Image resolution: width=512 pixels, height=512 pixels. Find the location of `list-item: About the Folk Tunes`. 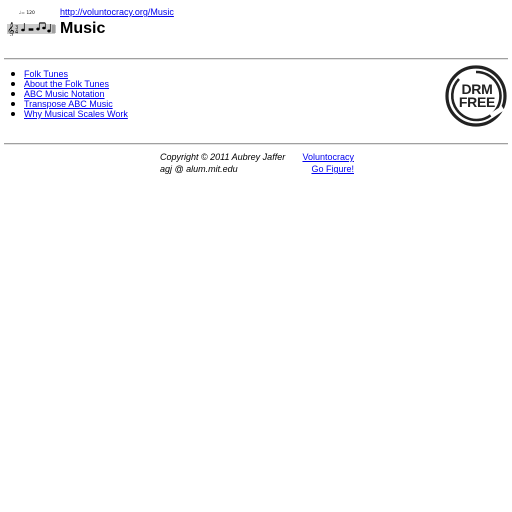

list-item: About the Folk Tunes is located at coordinates (69, 84).